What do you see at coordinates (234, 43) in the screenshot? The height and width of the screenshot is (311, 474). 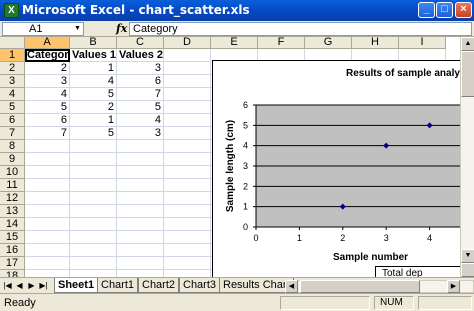 I see `column-header-e: E` at bounding box center [234, 43].